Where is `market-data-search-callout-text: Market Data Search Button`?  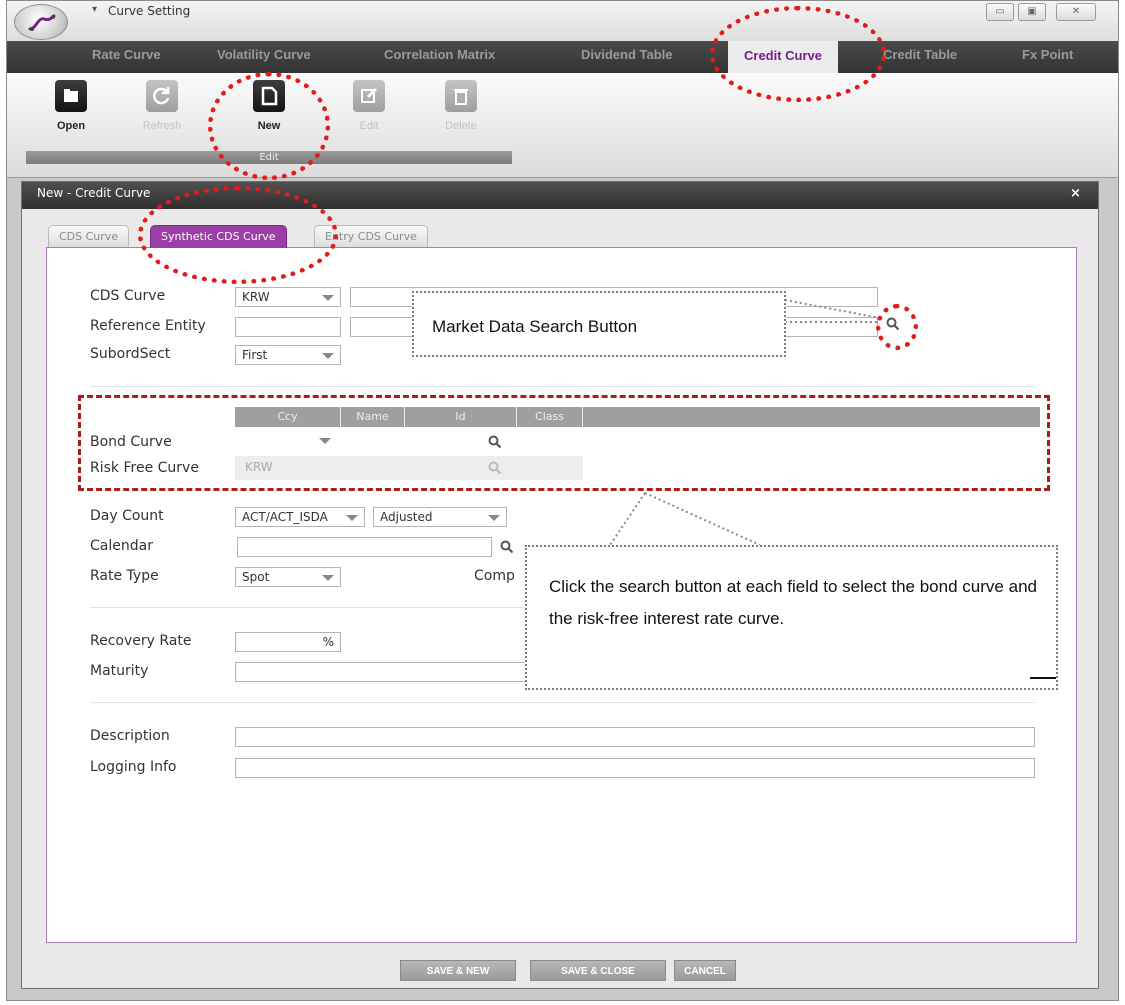 market-data-search-callout-text: Market Data Search Button is located at coordinates (535, 326).